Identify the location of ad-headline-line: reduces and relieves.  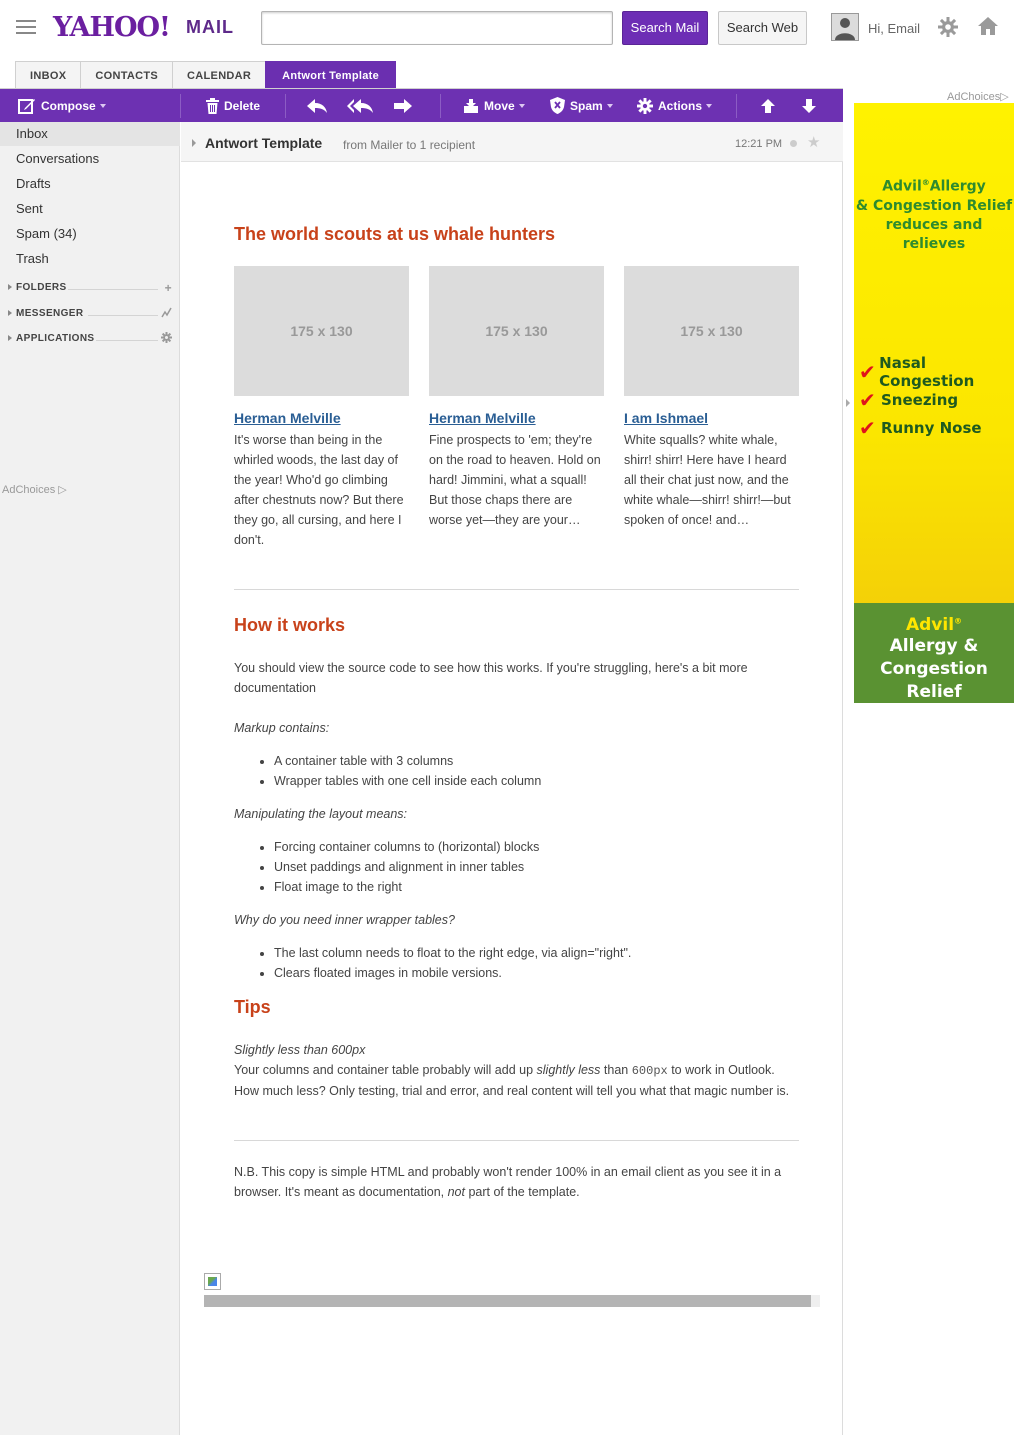
(934, 234).